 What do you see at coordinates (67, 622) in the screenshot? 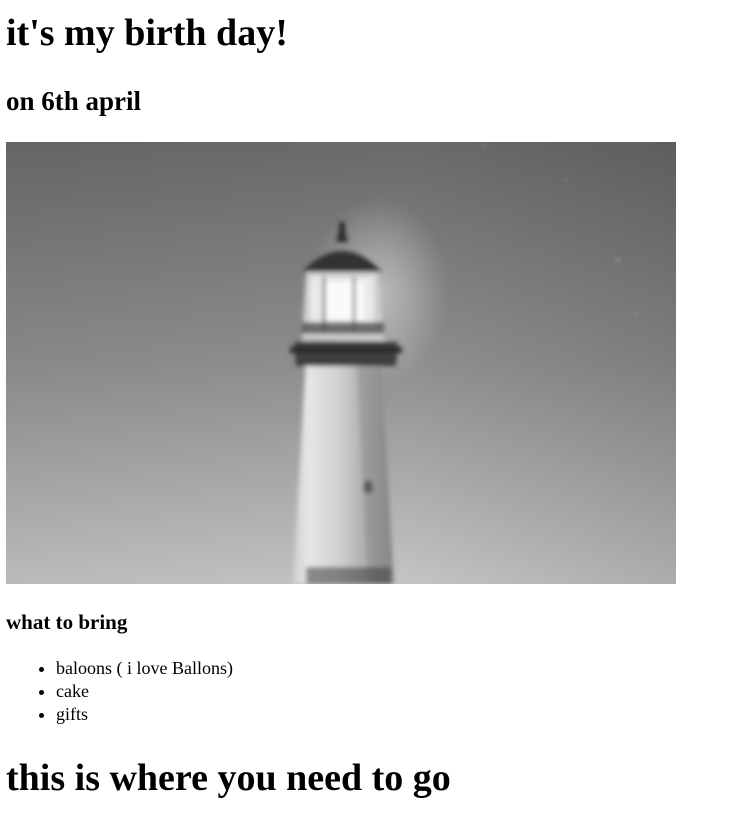
I see `what-to-bring-heading: what to bring` at bounding box center [67, 622].